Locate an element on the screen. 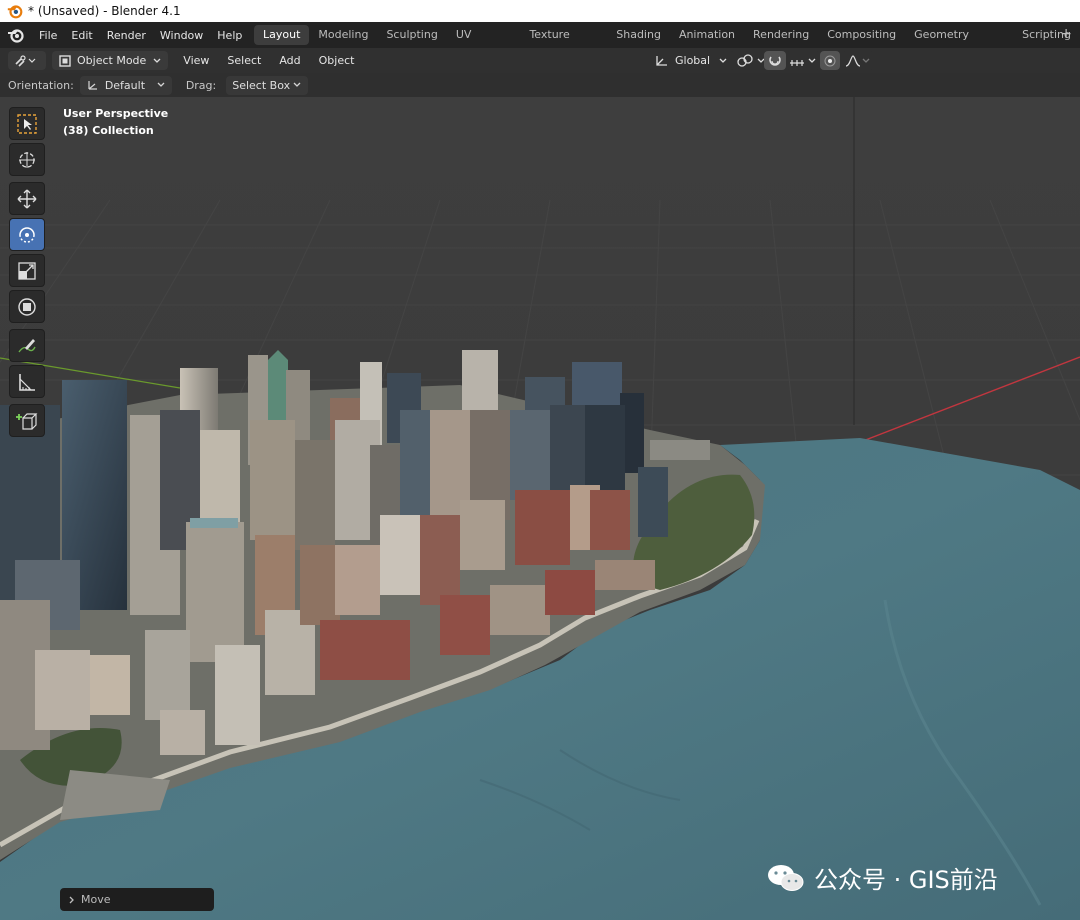 The image size is (1080, 920). snap-target-selector is located at coordinates (803, 60).